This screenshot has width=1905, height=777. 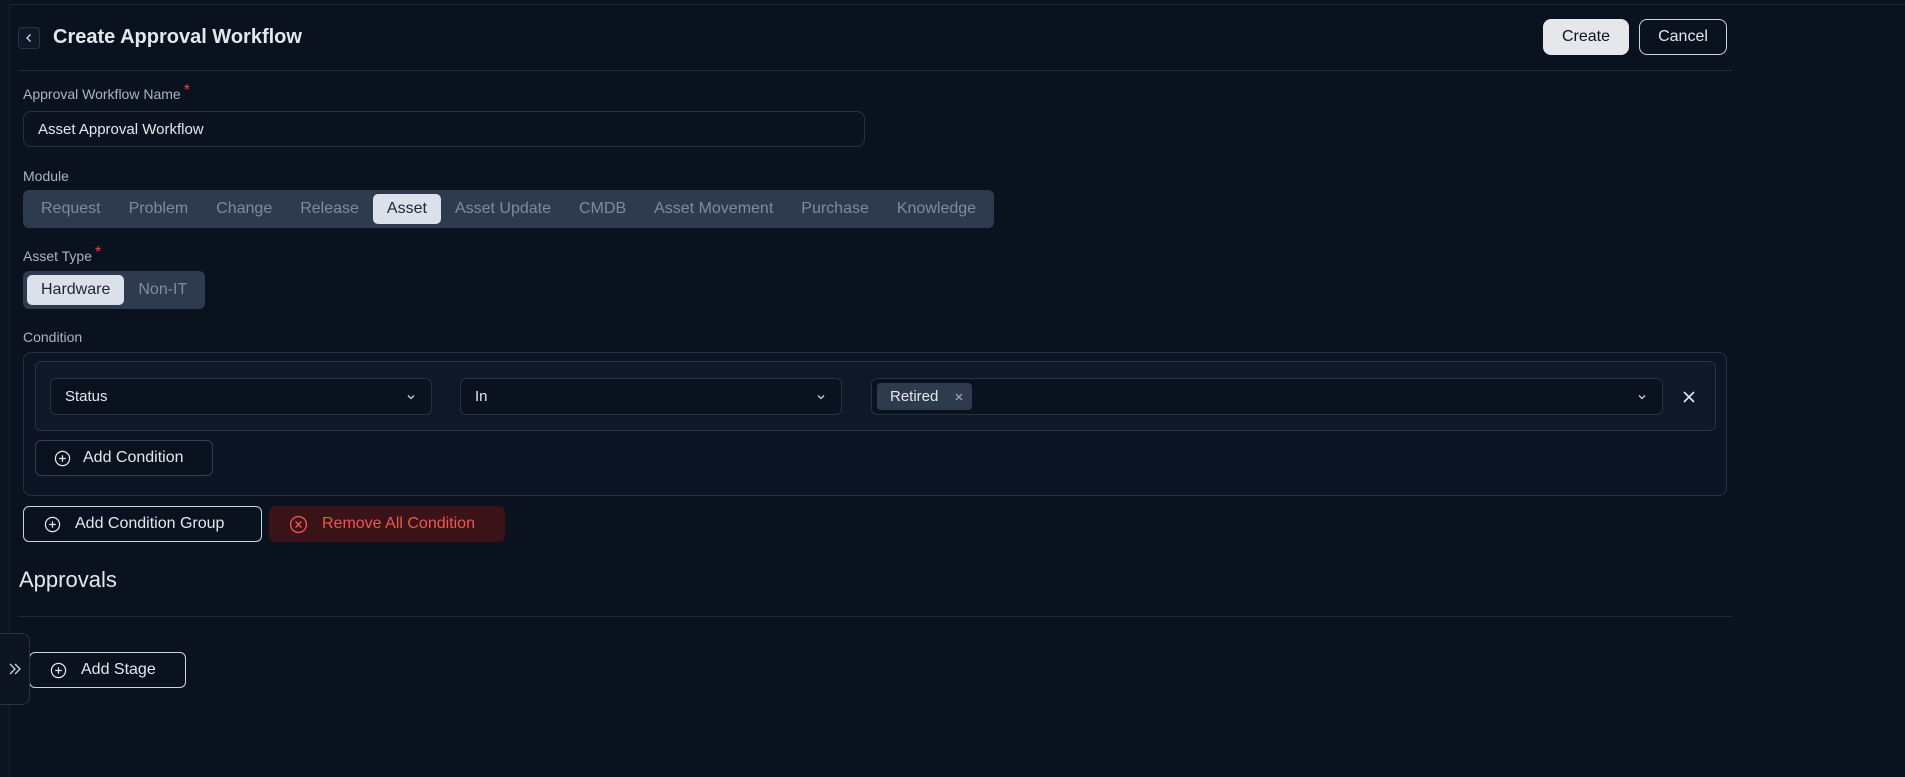 What do you see at coordinates (298, 524) in the screenshot?
I see `x-circle-icon` at bounding box center [298, 524].